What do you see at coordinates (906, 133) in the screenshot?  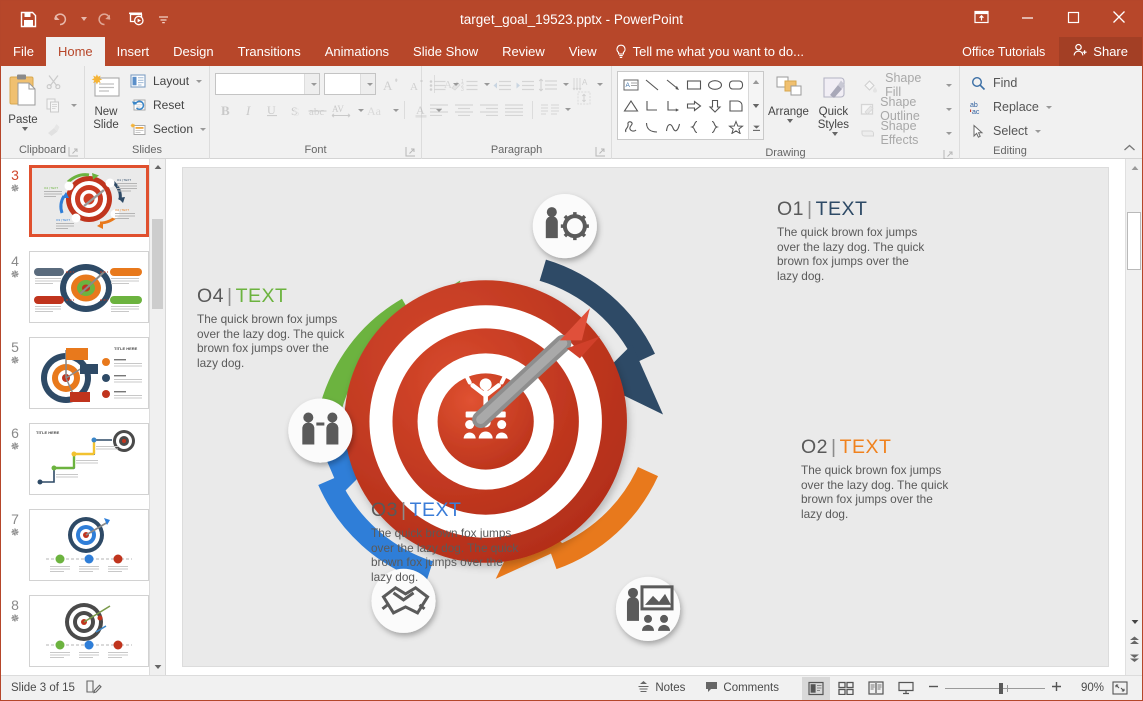 I see `shape-effects-button: Shape Effects` at bounding box center [906, 133].